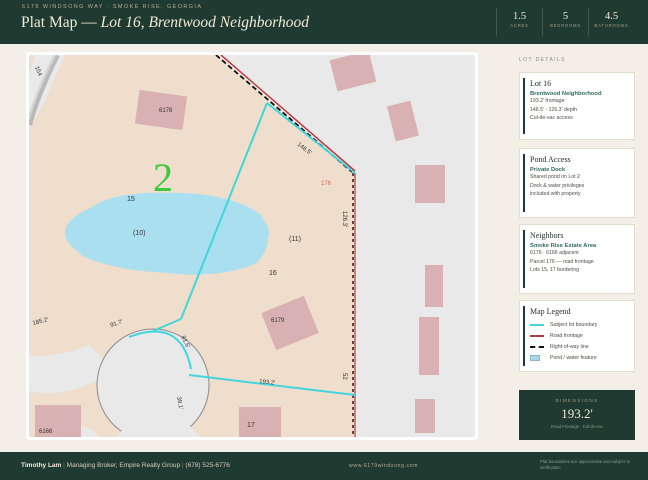  I want to click on website-link: www.6179windsong.com, so click(383, 466).